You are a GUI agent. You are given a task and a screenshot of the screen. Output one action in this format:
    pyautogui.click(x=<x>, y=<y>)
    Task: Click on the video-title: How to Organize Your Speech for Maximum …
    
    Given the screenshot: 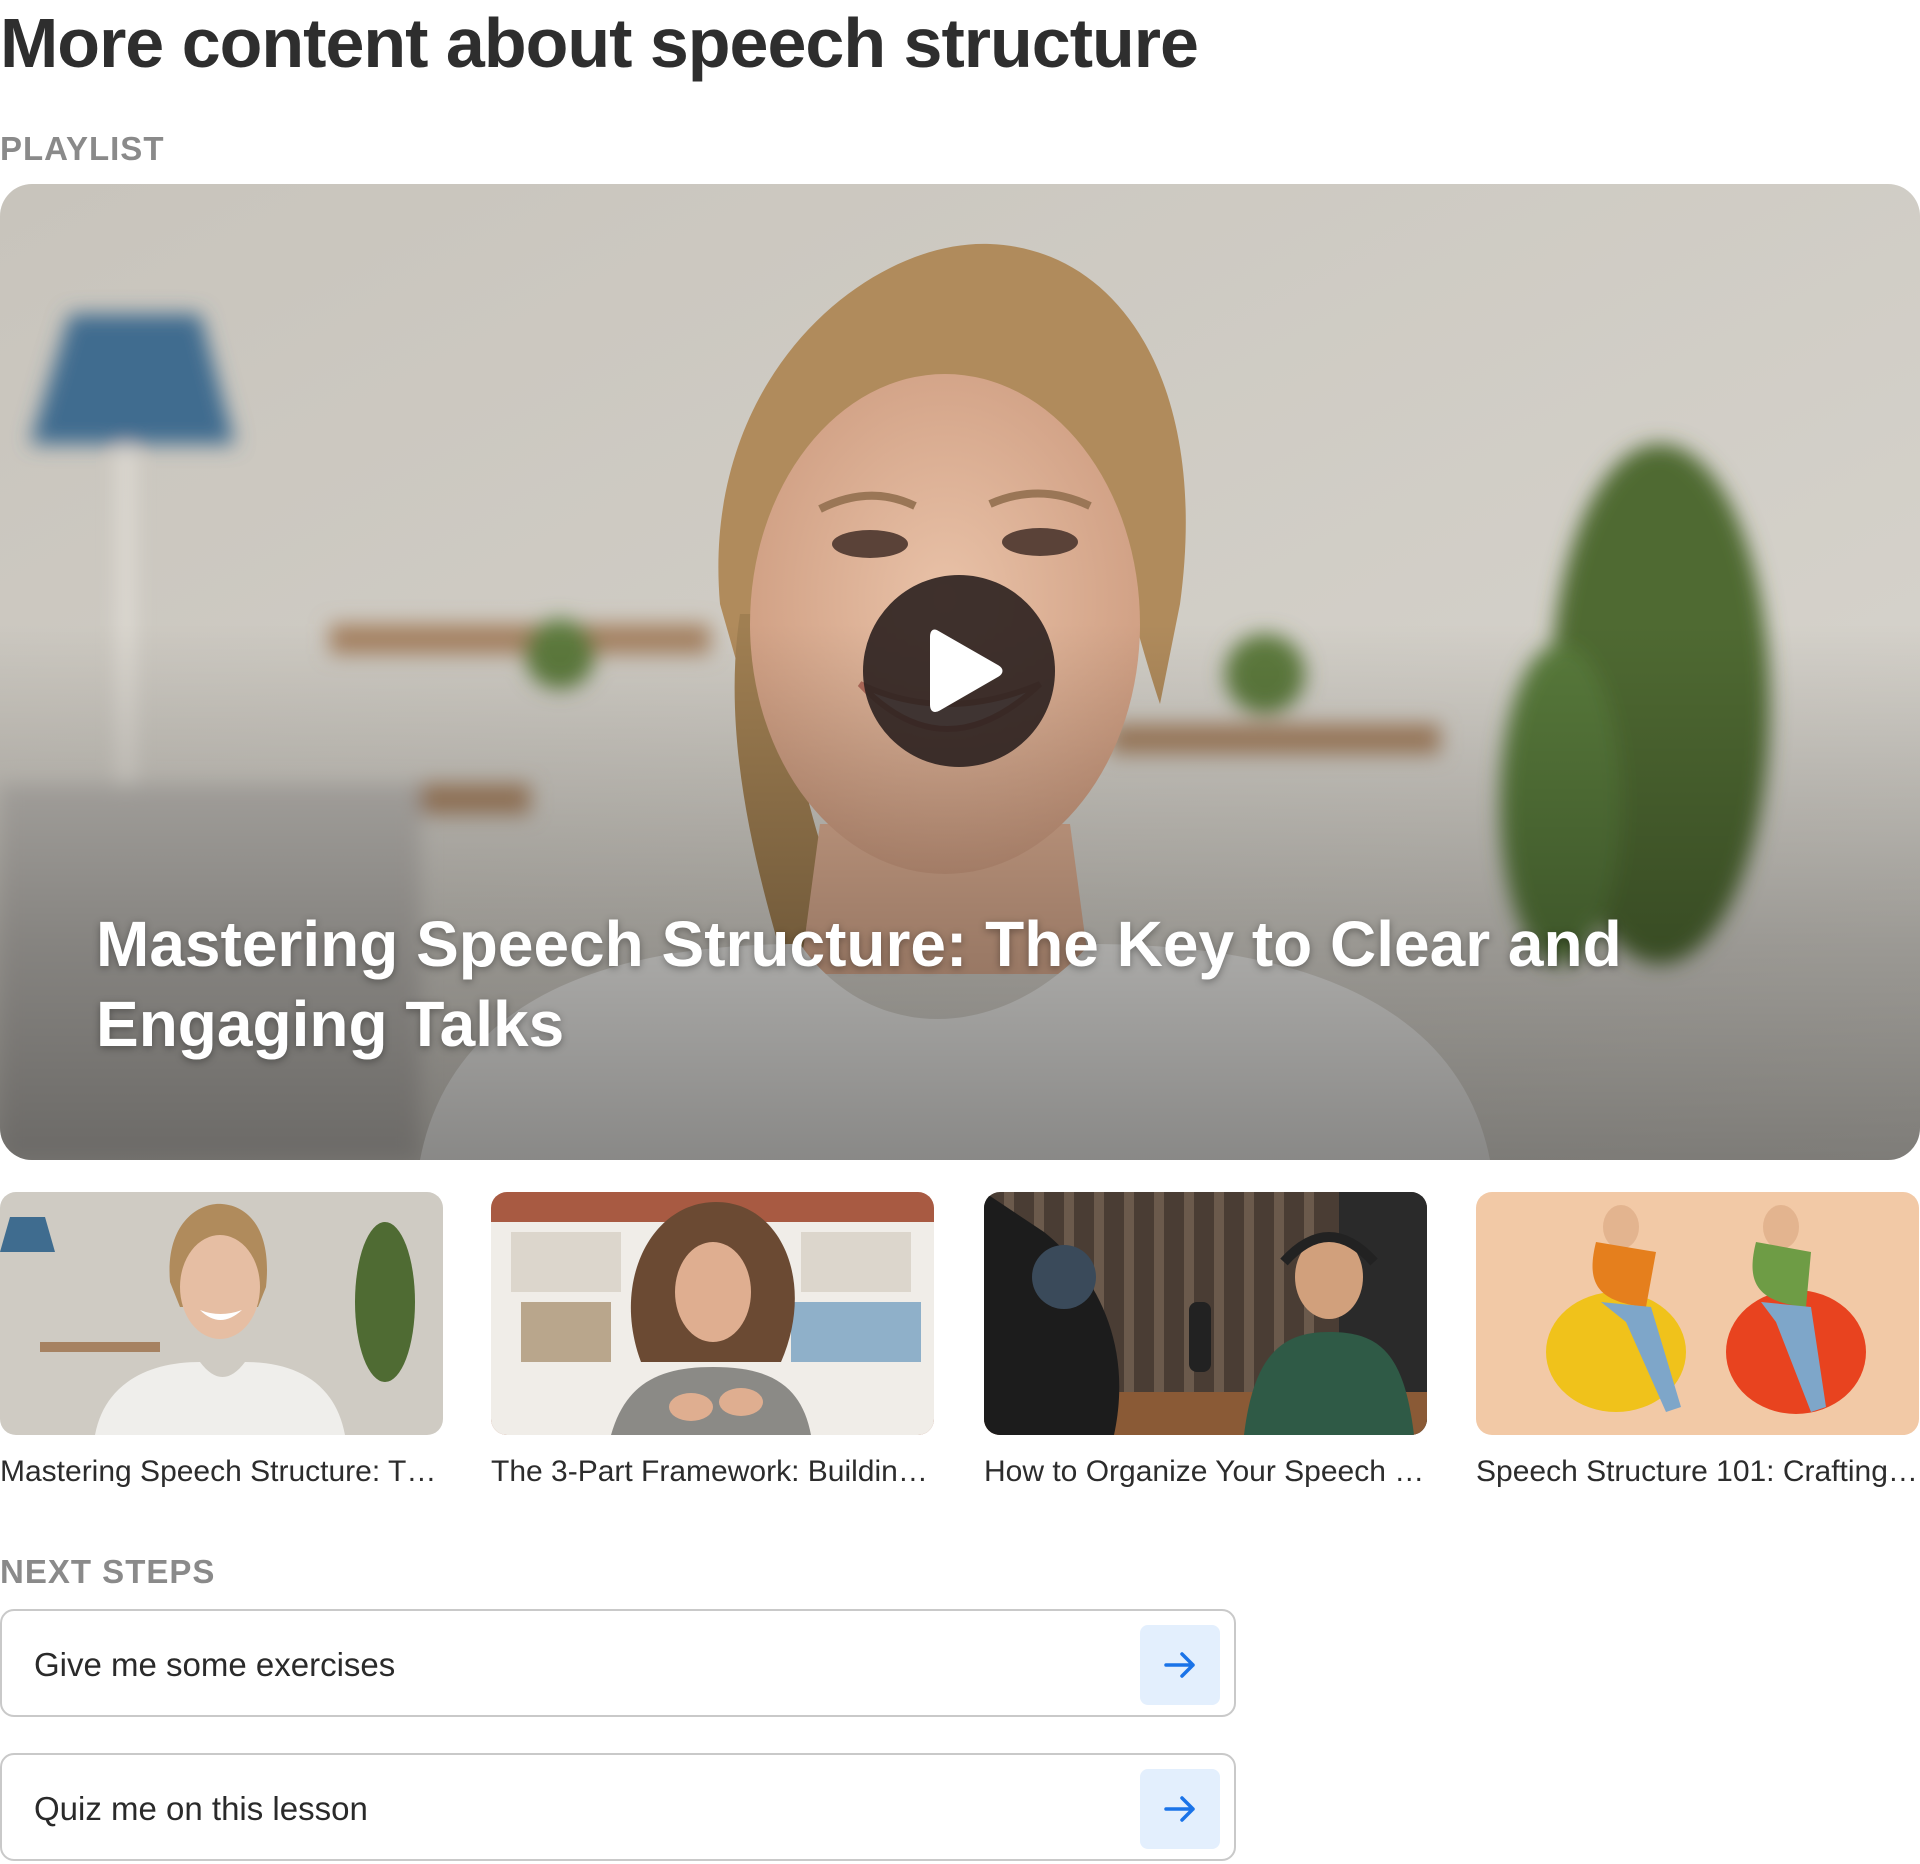 What is the action you would take?
    pyautogui.click(x=1205, y=1471)
    